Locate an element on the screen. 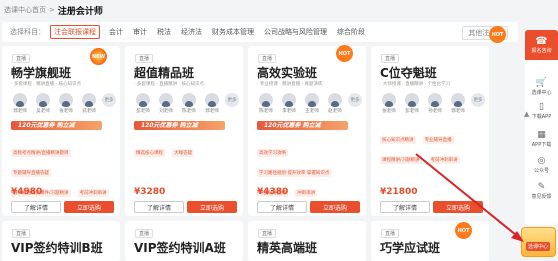 Image resolution: width=558 pixels, height=261 pixels. course-title: 高效实验班 is located at coordinates (287, 72).